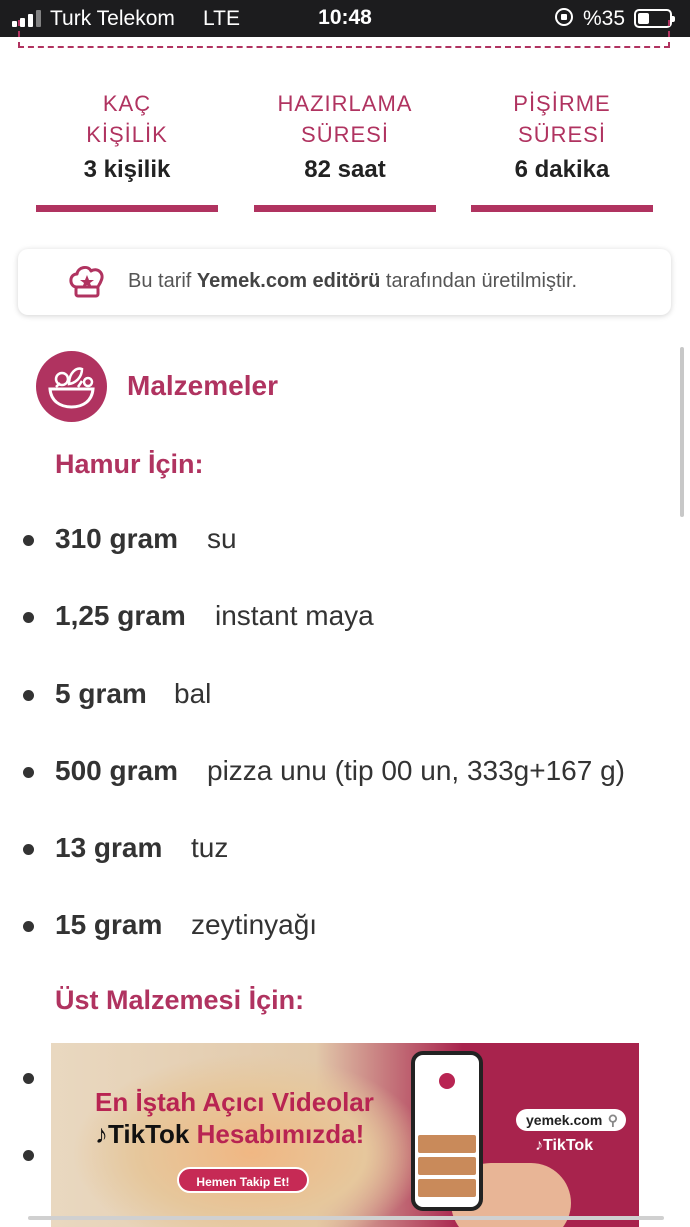 Image resolution: width=690 pixels, height=1227 pixels. Describe the element at coordinates (230, 1134) in the screenshot. I see `ad-subheadline: ♪TikTok Hesabımızda!` at that location.